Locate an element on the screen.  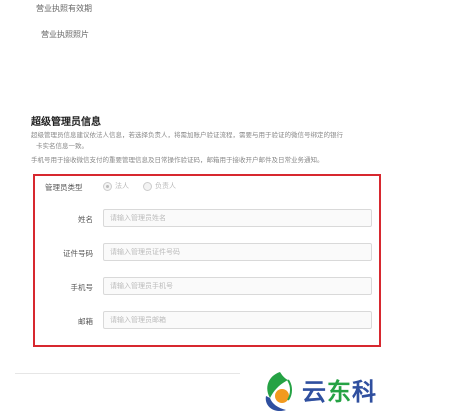
radio-icon-checked is located at coordinates (107, 186).